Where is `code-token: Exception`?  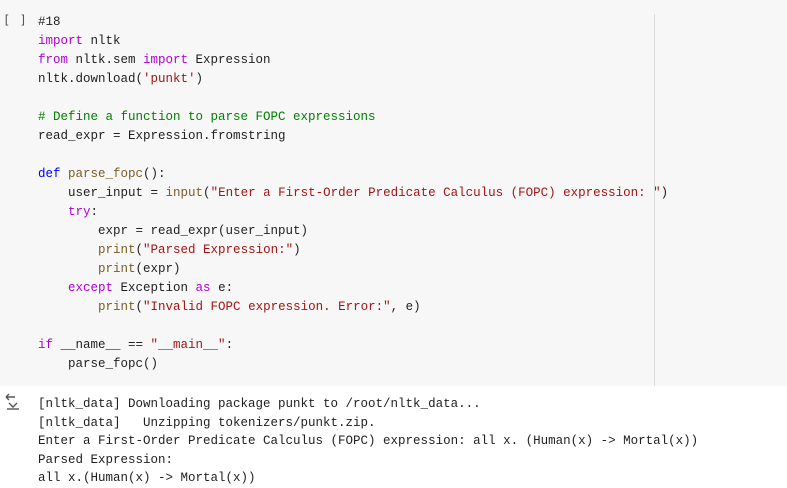
code-token: Exception is located at coordinates (154, 288).